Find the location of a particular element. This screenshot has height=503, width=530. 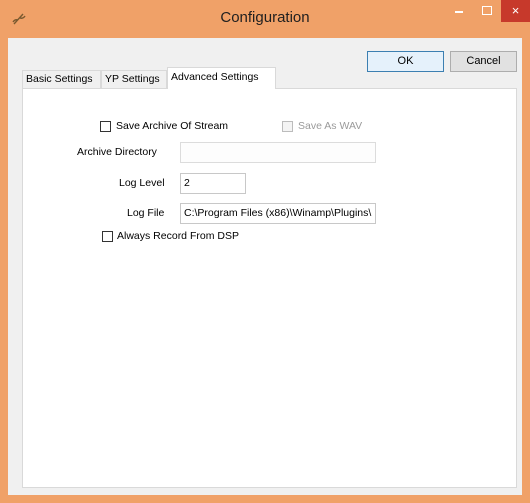

tab-yp-settings: YP Settings is located at coordinates (134, 79).